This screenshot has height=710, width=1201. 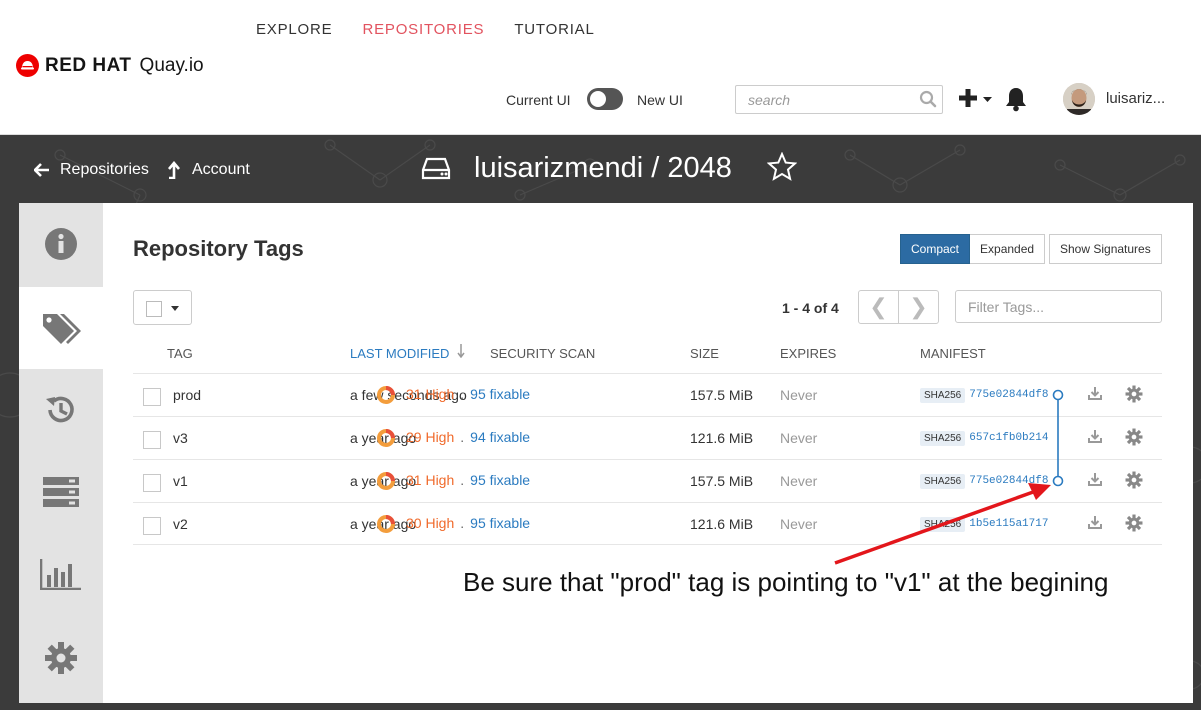 I want to click on annotation-arrow, so click(x=942, y=524).